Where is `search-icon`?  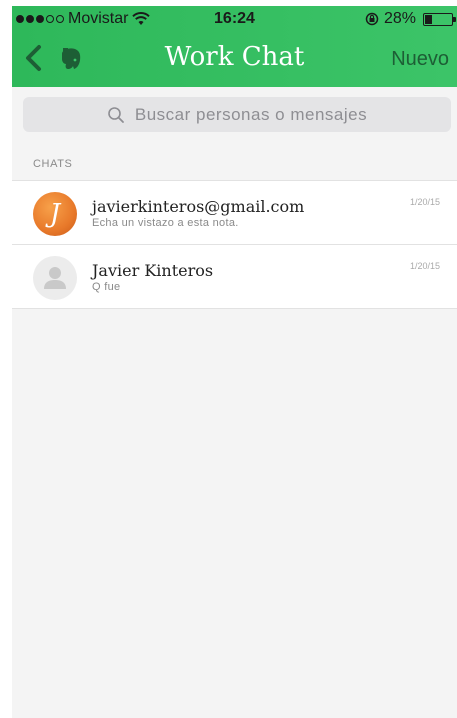 search-icon is located at coordinates (116, 114).